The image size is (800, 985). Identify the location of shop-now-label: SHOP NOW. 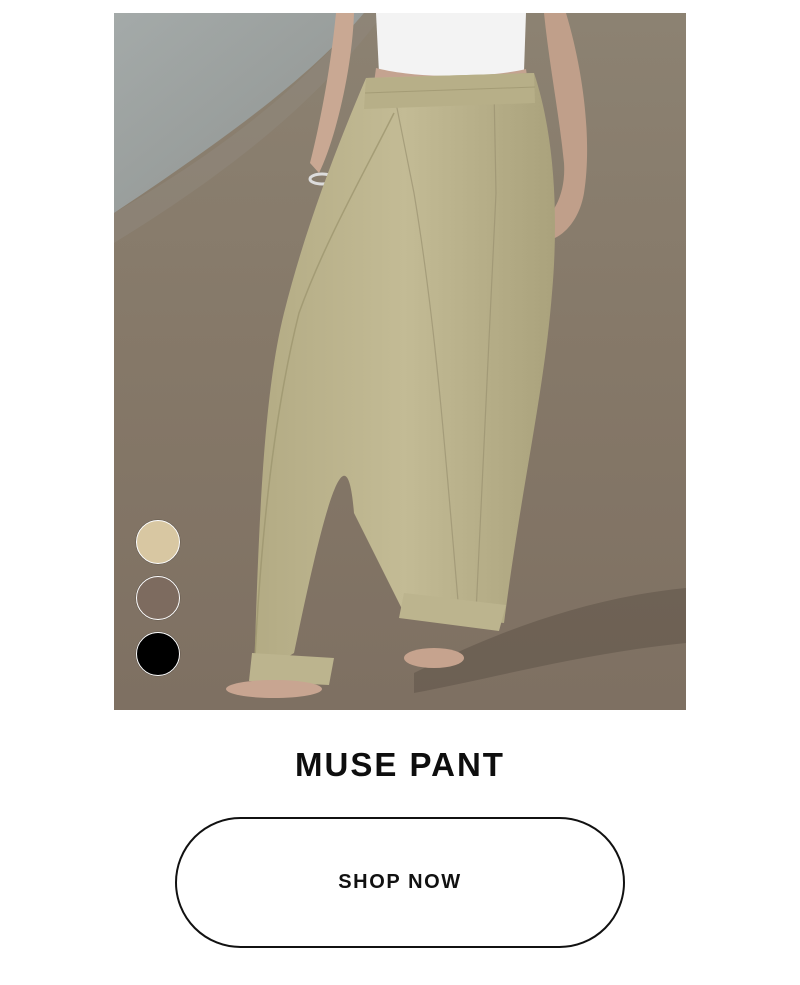
(400, 882).